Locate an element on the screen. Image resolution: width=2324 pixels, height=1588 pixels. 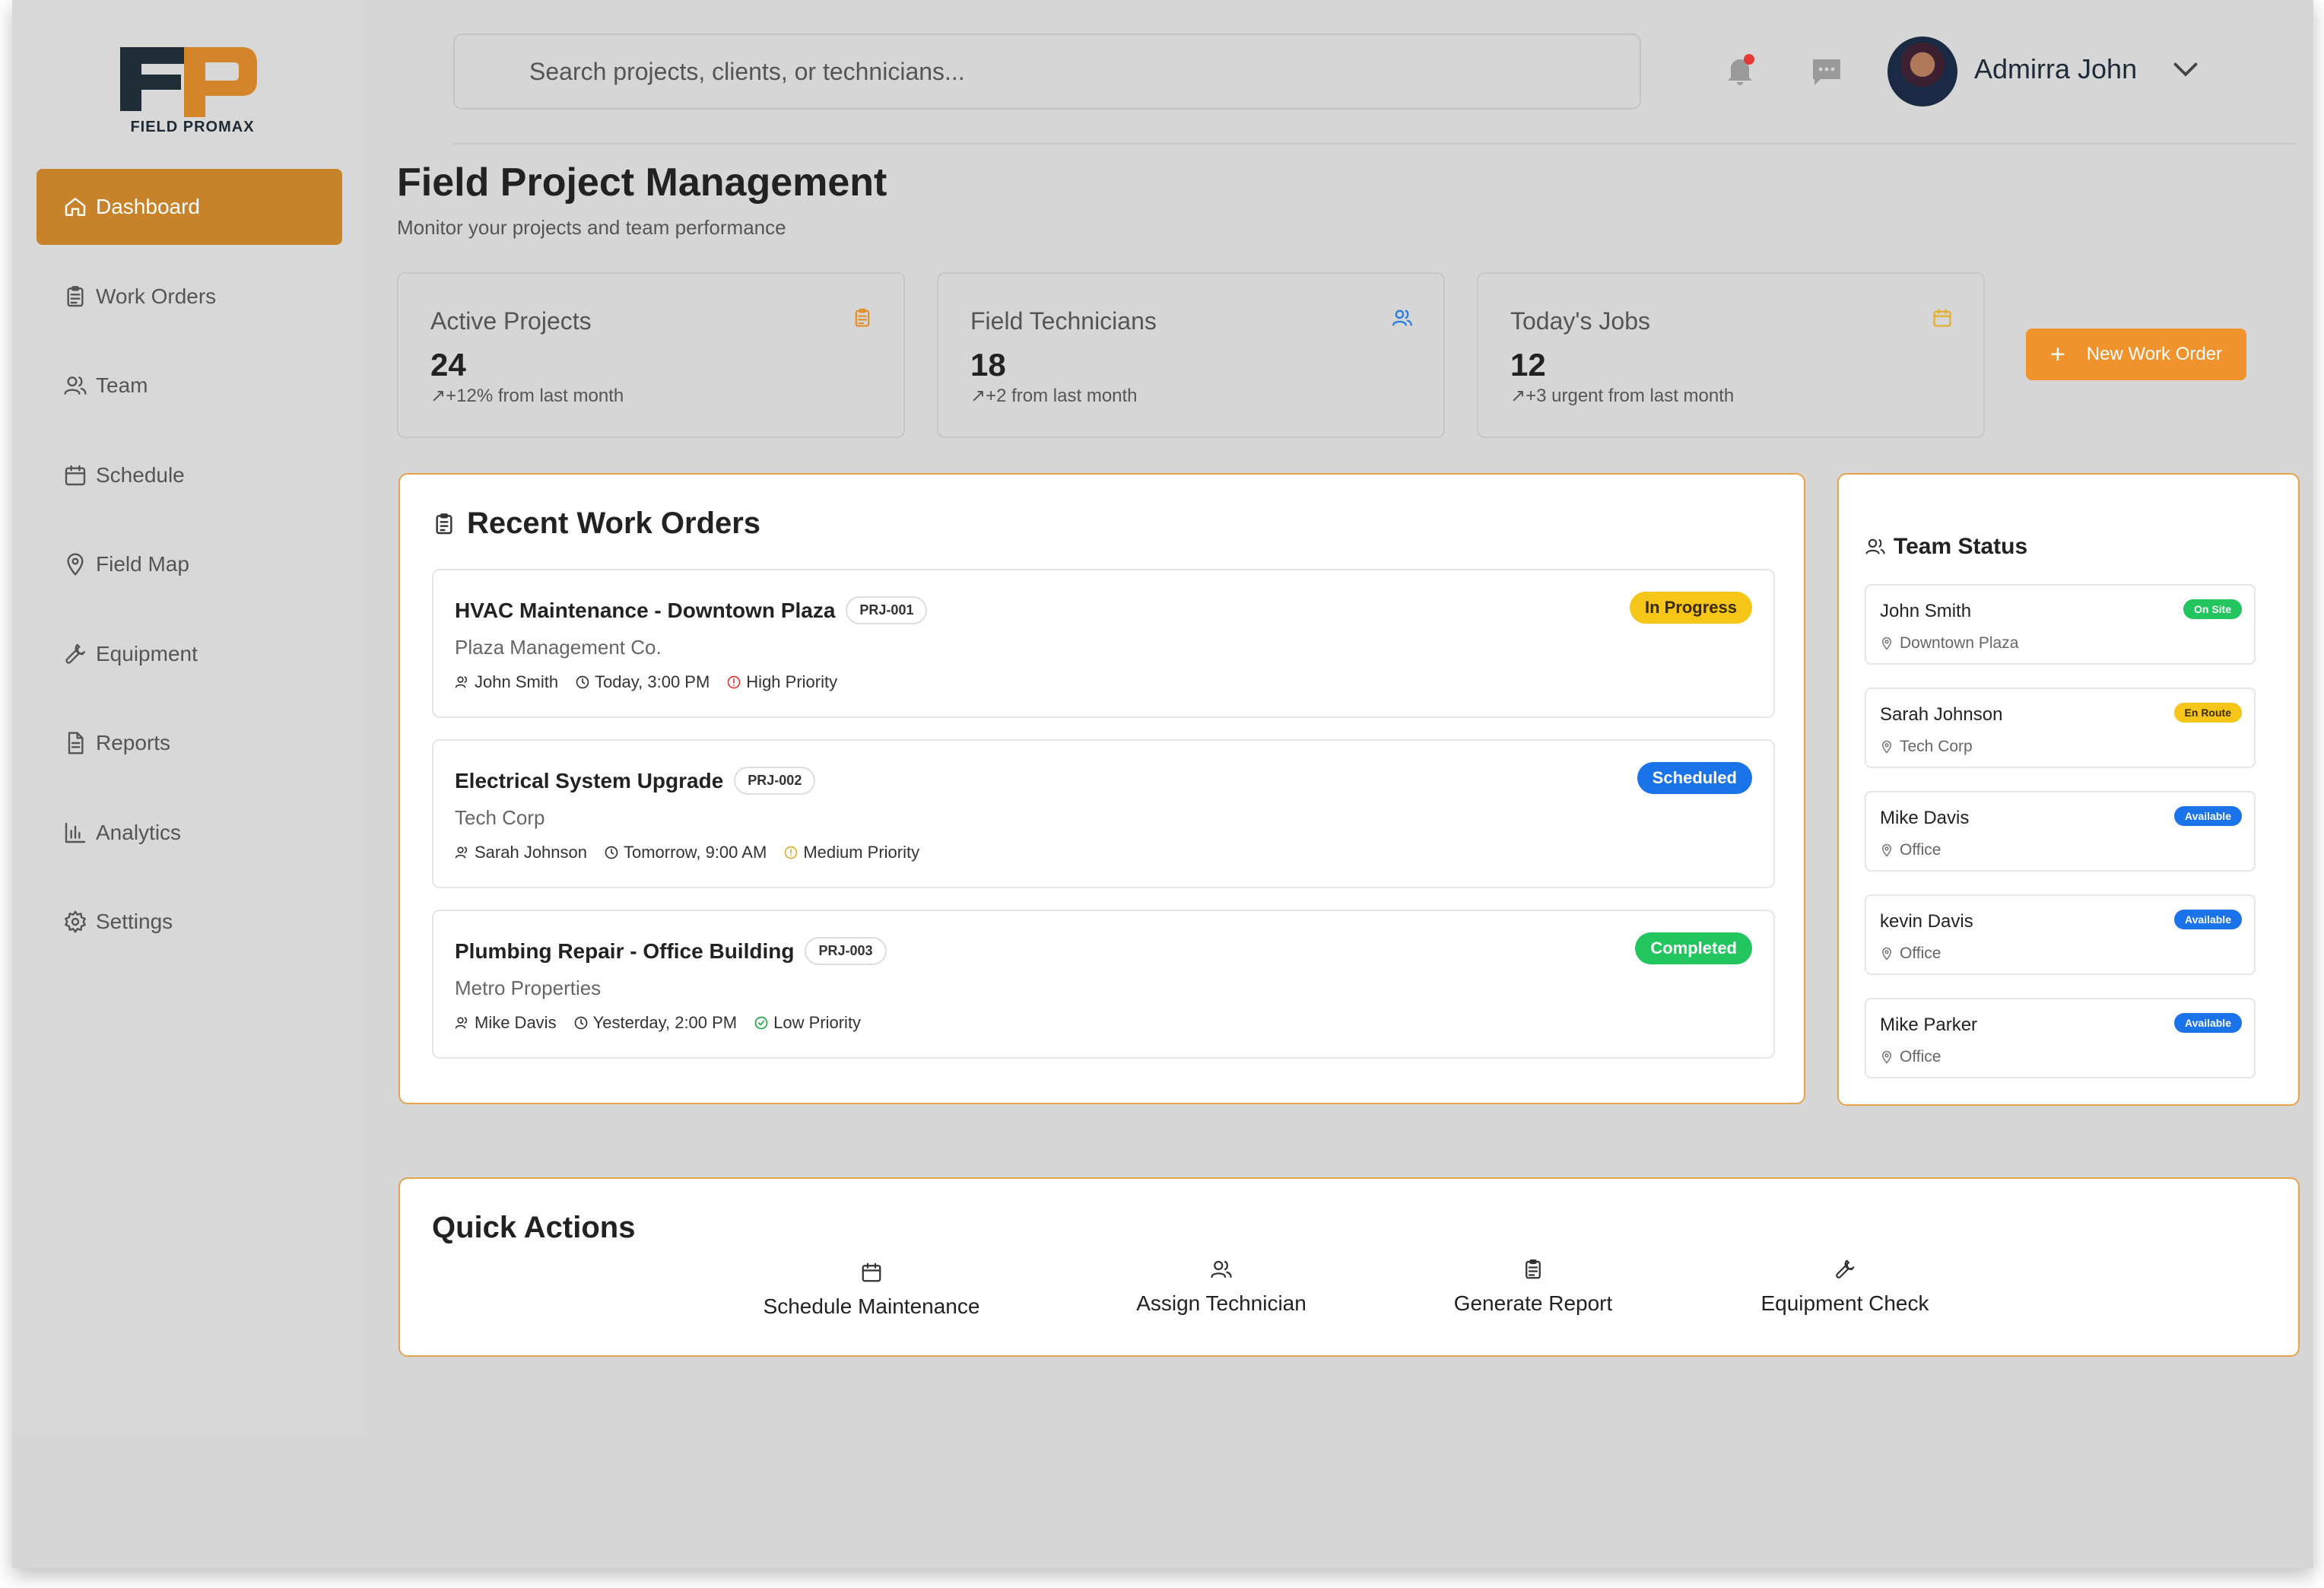
quick-action-schedule-maintenance: Schedule Maintenance is located at coordinates (871, 1290).